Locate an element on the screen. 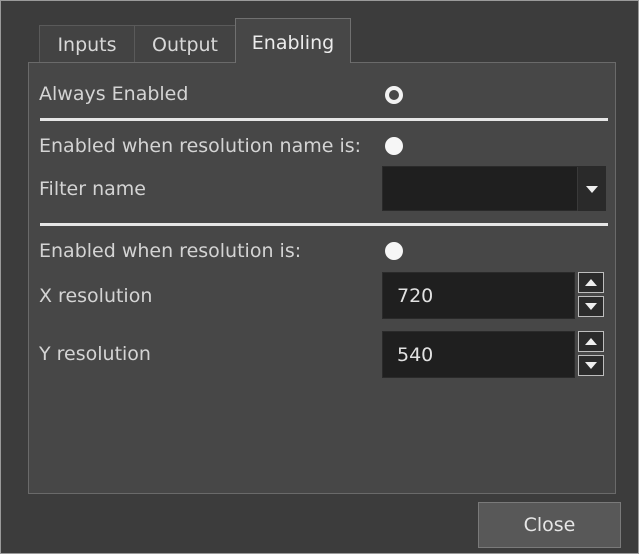 The width and height of the screenshot is (639, 554). enabled-when-resolution-label: Enabled when resolution is: is located at coordinates (170, 251).